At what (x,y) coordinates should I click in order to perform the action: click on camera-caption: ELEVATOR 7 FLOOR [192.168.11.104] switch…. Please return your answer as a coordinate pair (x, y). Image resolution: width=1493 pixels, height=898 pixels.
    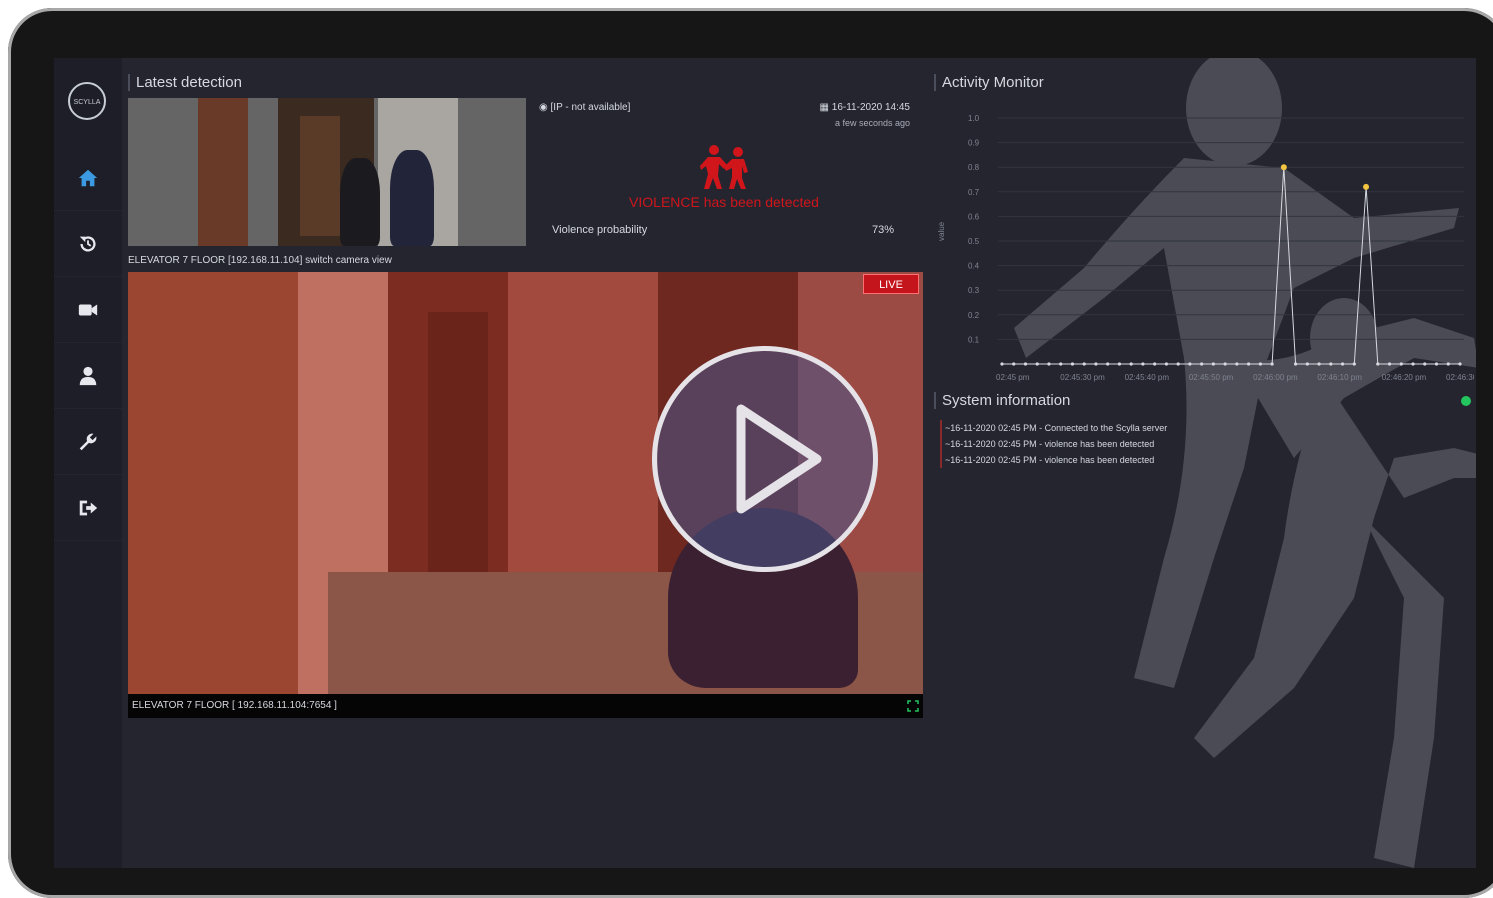
    Looking at the image, I should click on (260, 260).